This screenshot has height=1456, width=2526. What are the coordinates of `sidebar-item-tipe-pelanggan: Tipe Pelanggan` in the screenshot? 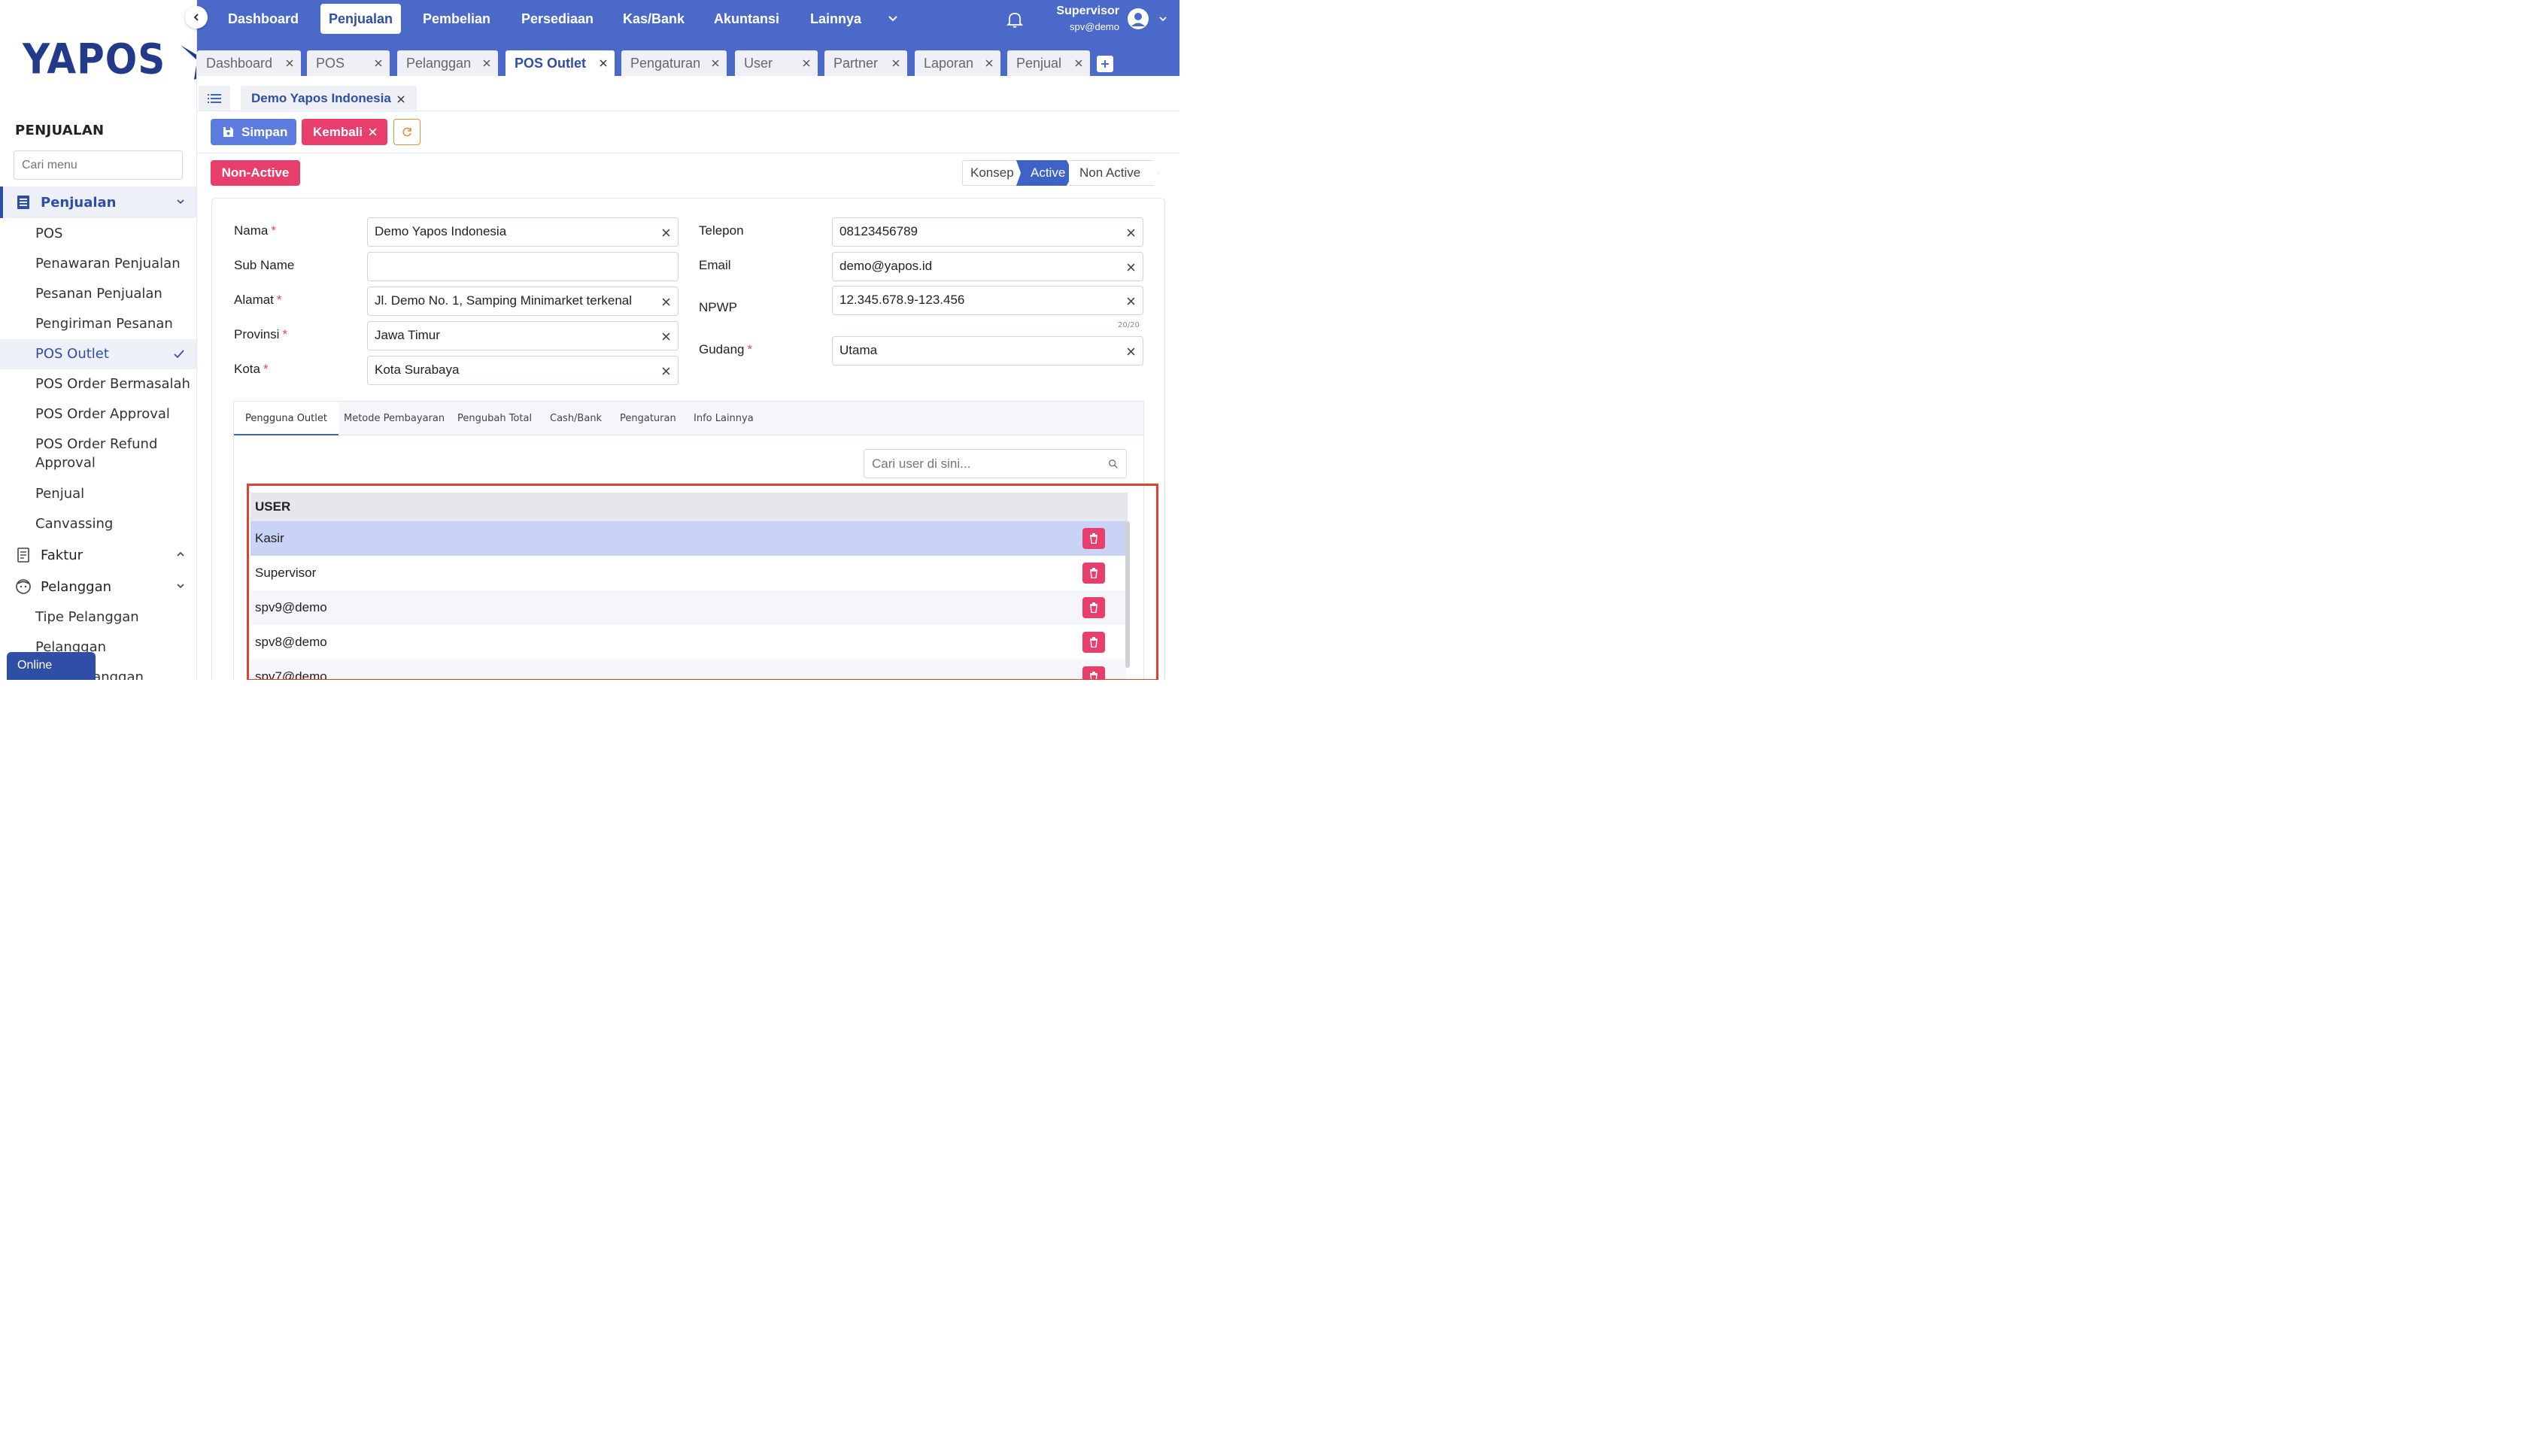 It's located at (98, 617).